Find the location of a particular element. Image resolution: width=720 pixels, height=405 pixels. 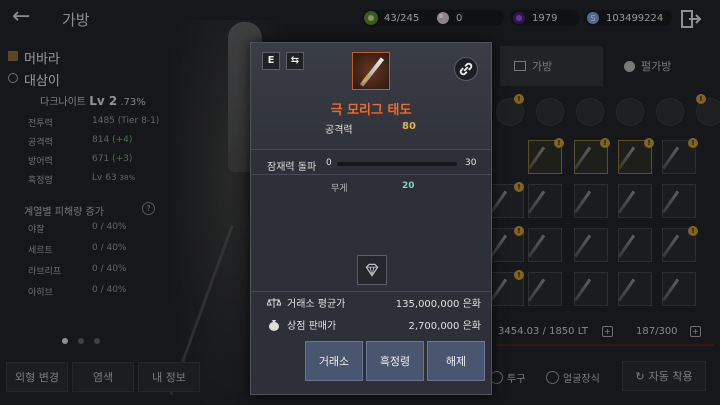

market-price-row: 거래소 평균가 135,000,000 은화 is located at coordinates (374, 302).